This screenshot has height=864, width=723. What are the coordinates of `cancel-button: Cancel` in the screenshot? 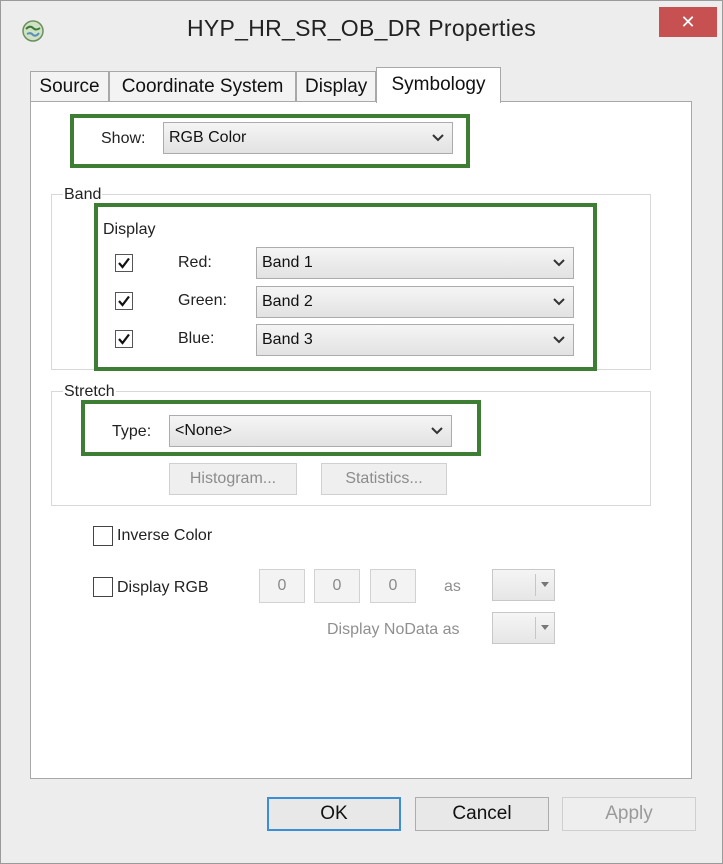 It's located at (482, 814).